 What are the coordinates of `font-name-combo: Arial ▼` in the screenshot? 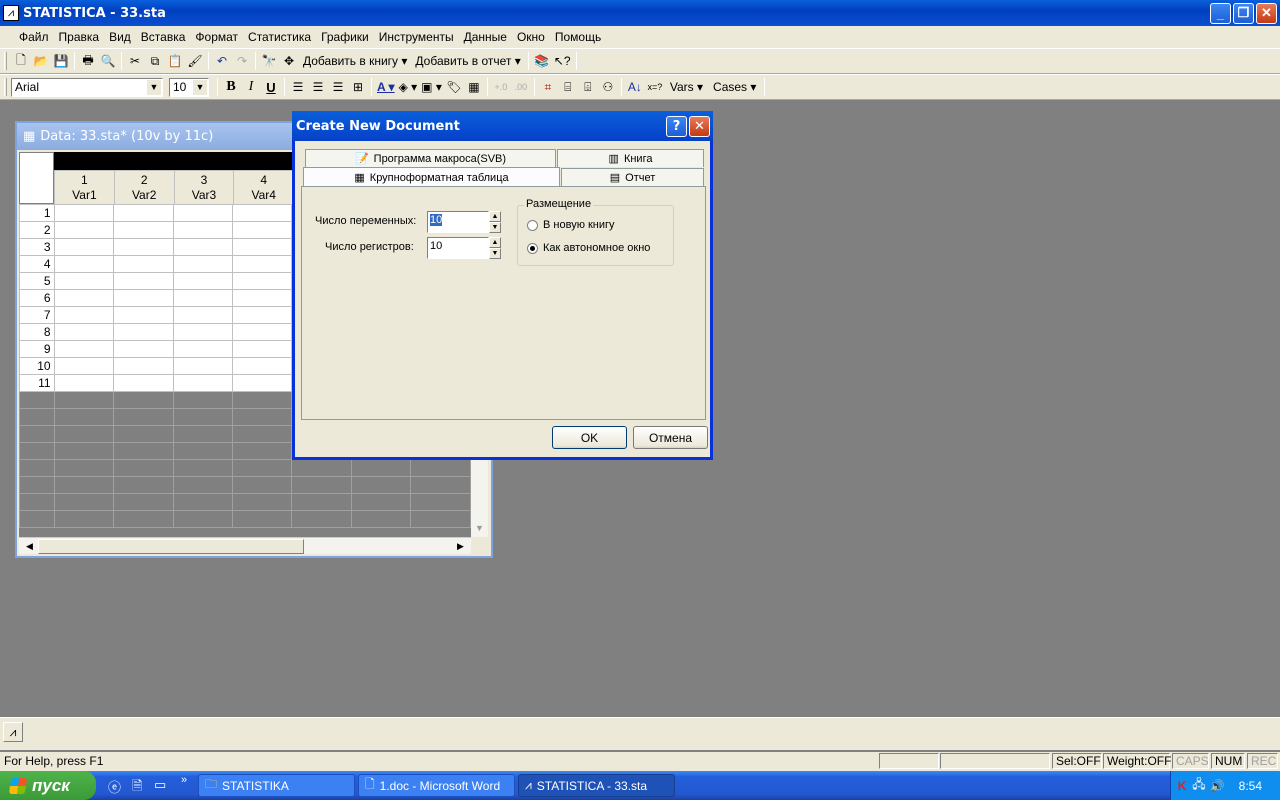 It's located at (87, 87).